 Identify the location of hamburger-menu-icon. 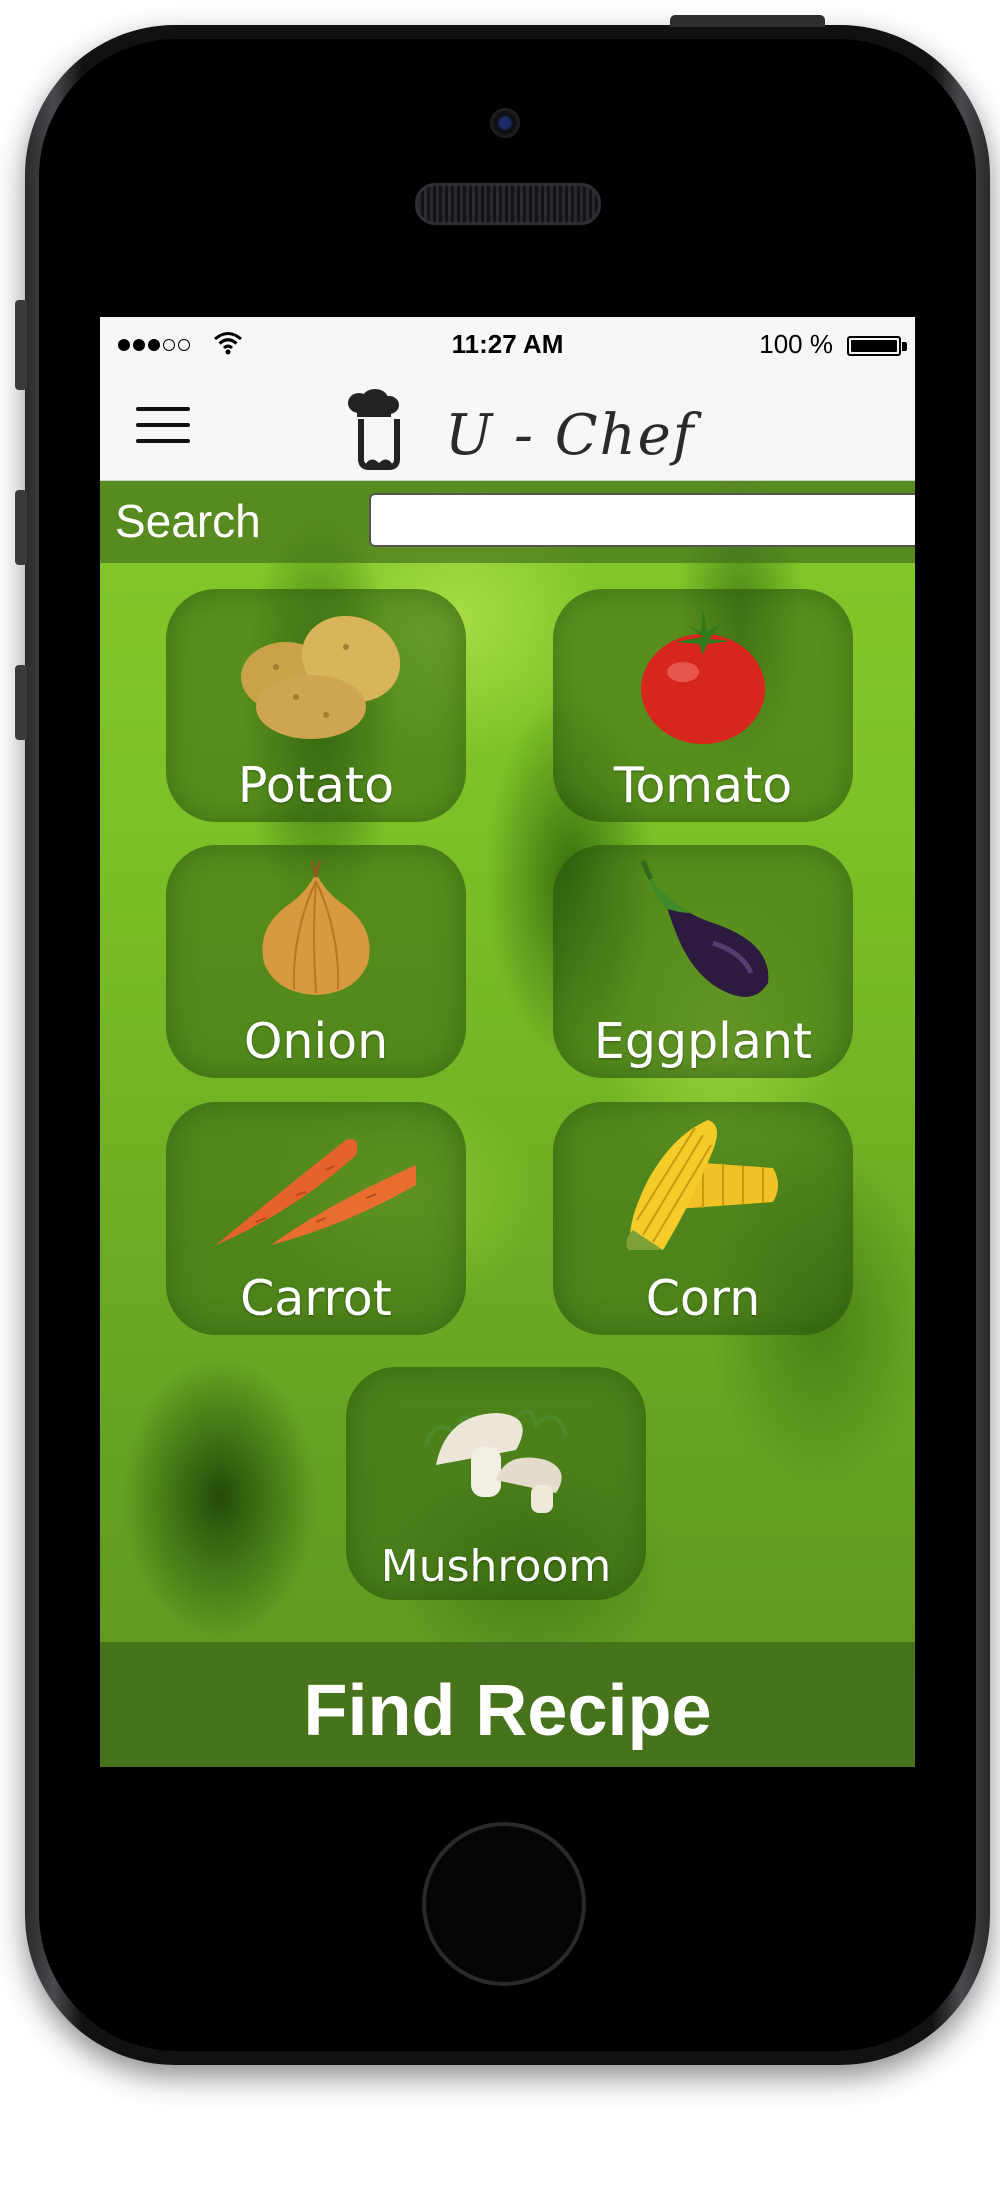
(163, 428).